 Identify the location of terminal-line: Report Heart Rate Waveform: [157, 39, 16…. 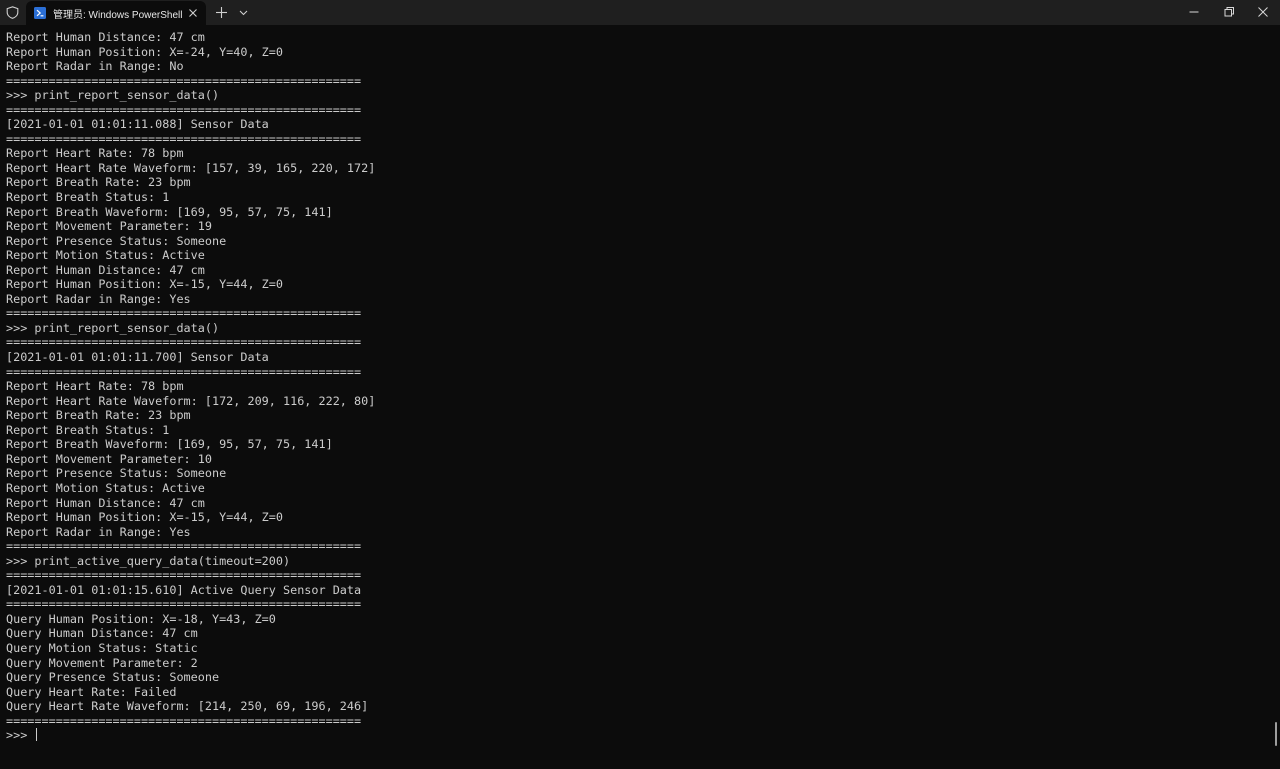
(191, 167).